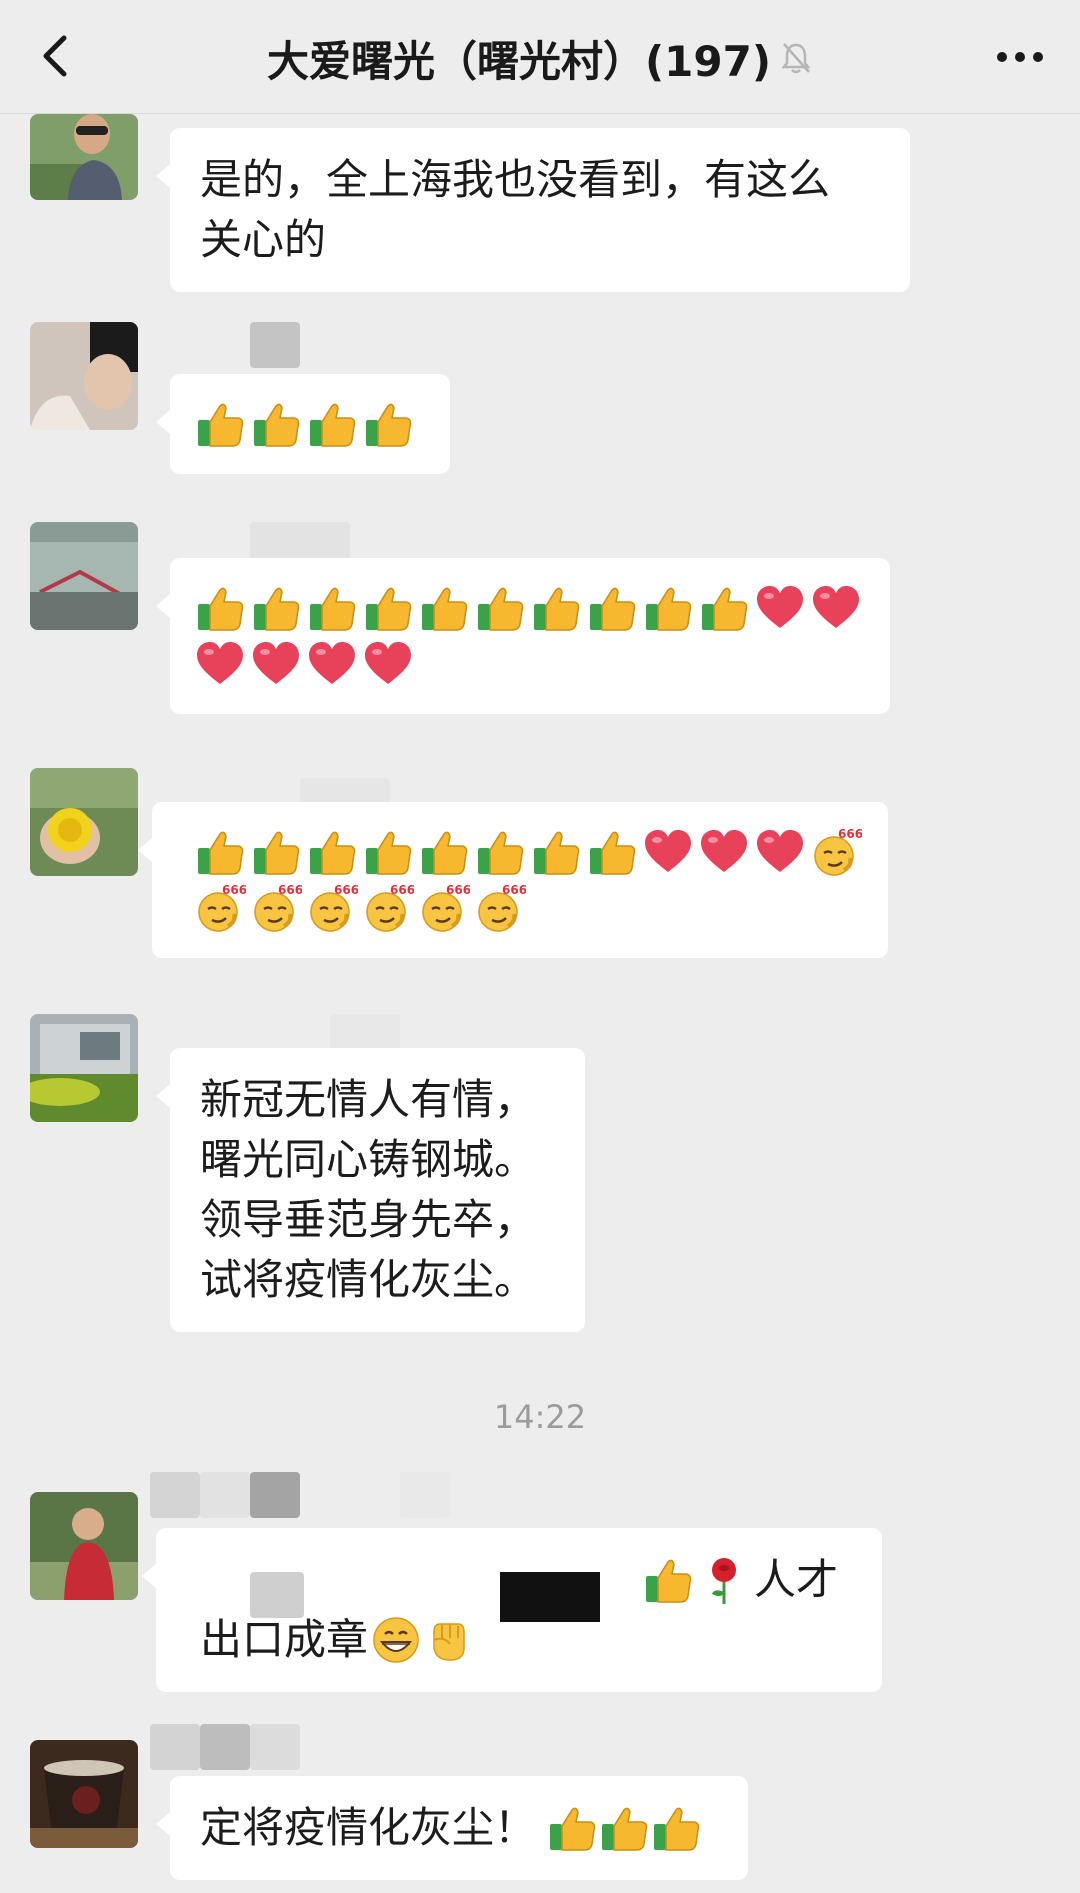 Image resolution: width=1080 pixels, height=1893 pixels. Describe the element at coordinates (368, 1827) in the screenshot. I see `message-text: 定将疫情化灰尘！` at that location.